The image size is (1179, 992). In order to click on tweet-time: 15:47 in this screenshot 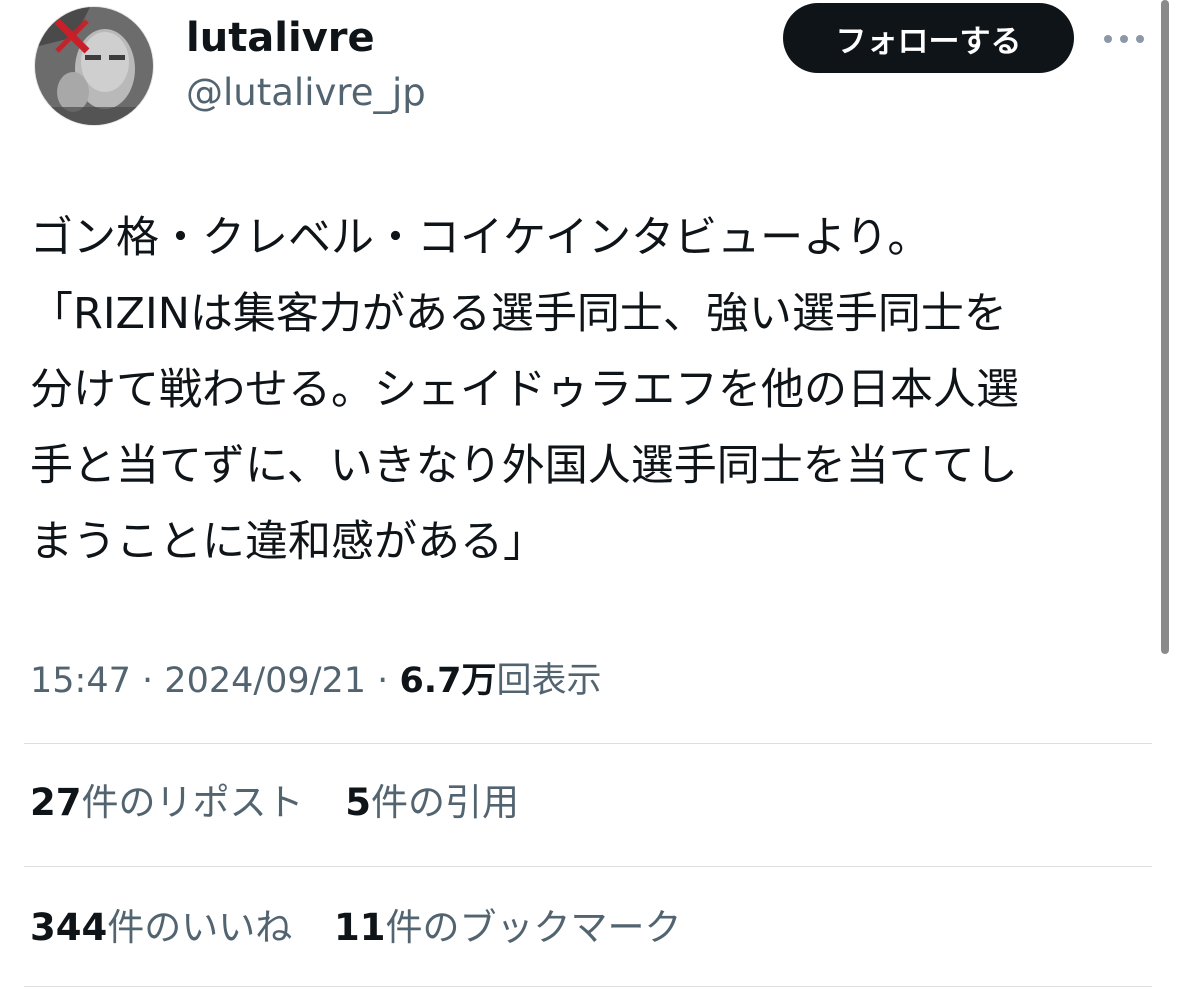, I will do `click(80, 681)`.